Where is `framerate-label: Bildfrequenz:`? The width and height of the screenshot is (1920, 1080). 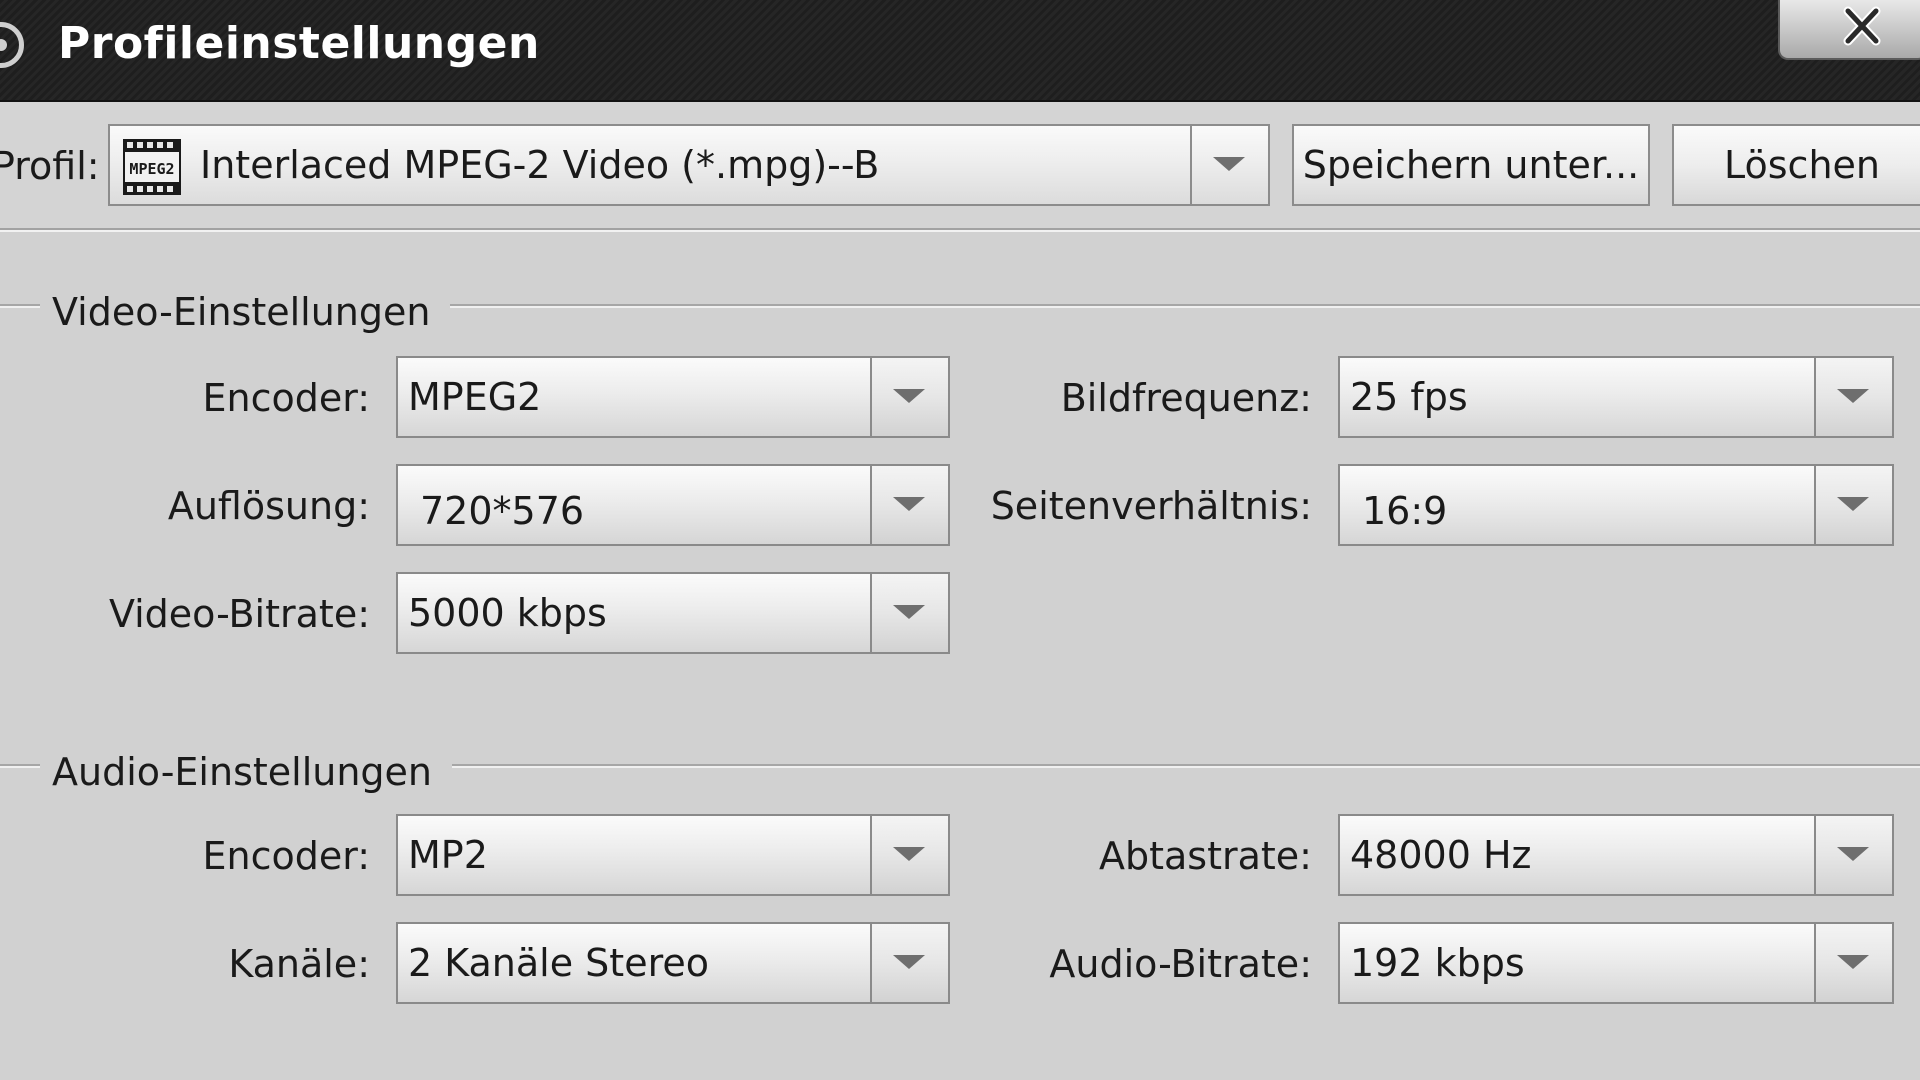
framerate-label: Bildfrequenz: is located at coordinates (1186, 398).